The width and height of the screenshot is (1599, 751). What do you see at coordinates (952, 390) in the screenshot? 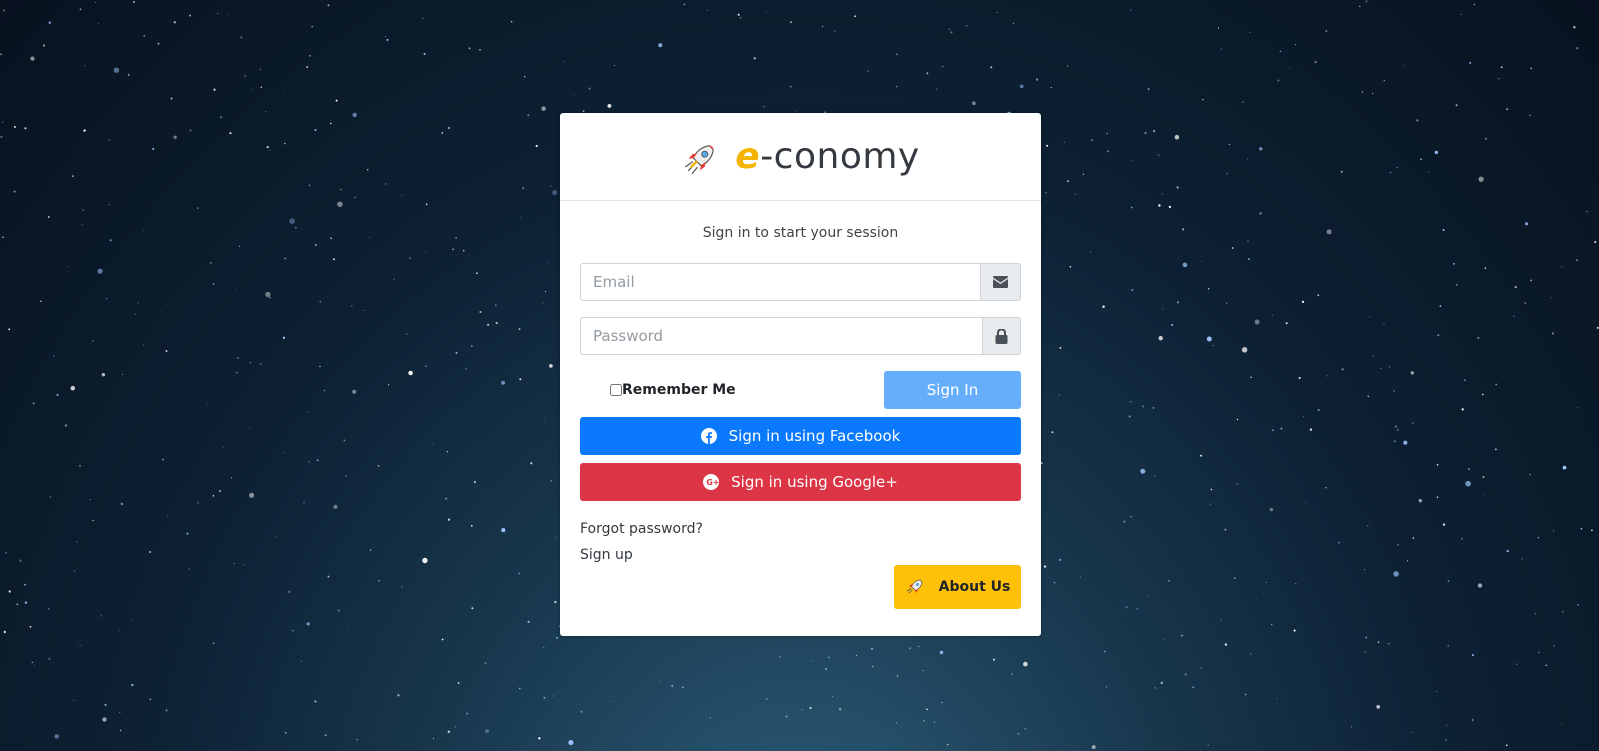
I see `sign-in-button: Sign In` at bounding box center [952, 390].